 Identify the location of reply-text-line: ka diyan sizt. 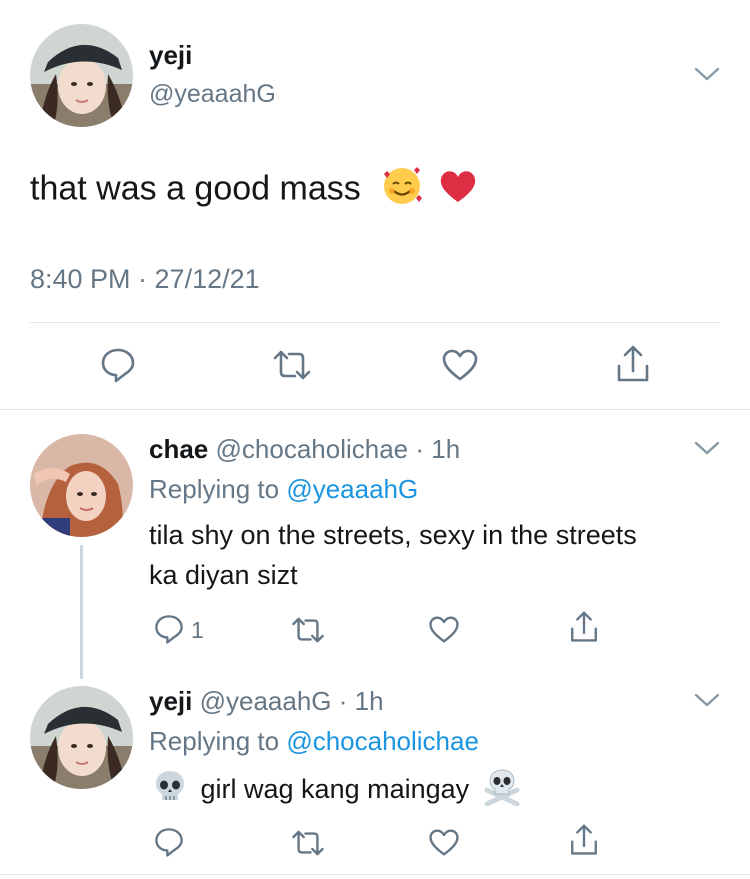
(223, 575).